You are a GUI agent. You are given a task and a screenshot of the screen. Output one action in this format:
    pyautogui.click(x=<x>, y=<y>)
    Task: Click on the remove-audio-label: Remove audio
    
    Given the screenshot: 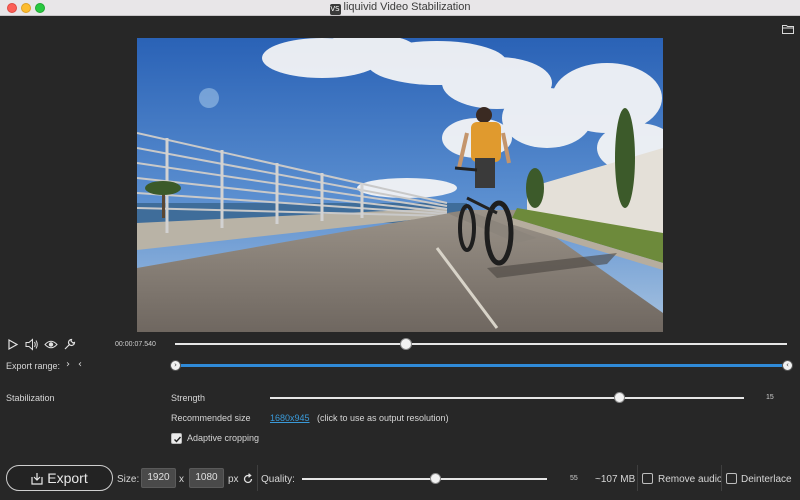 What is the action you would take?
    pyautogui.click(x=690, y=479)
    